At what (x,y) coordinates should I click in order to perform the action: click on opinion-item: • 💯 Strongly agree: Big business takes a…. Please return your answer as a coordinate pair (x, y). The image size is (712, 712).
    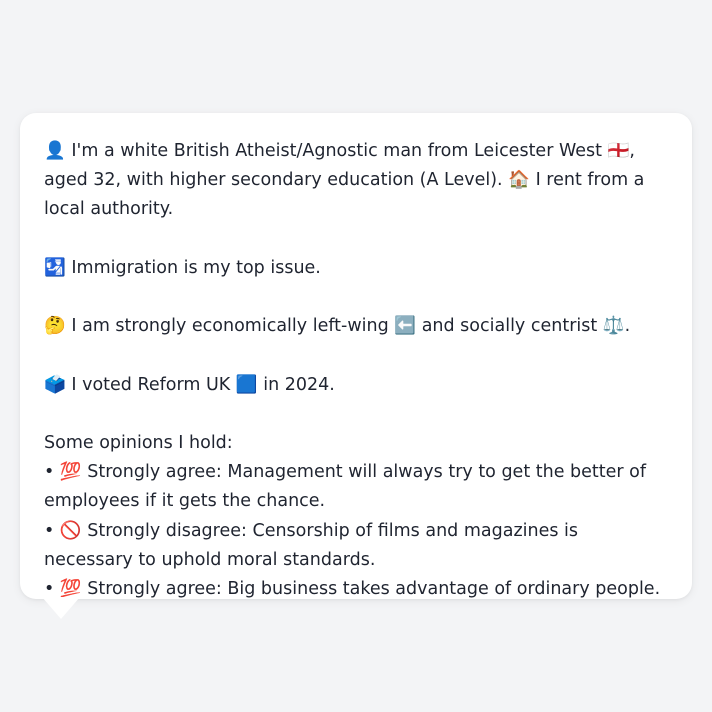
    Looking at the image, I should click on (358, 589).